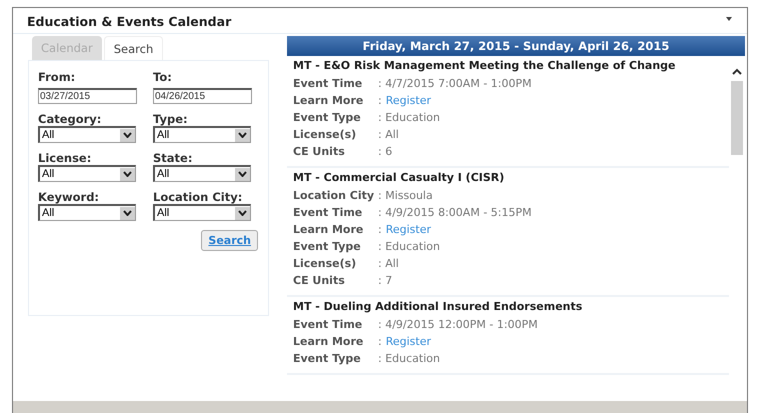 The image size is (757, 413). I want to click on date-range-header: Friday, March 27, 2015 - Sunday, April 26, 2015, so click(516, 46).